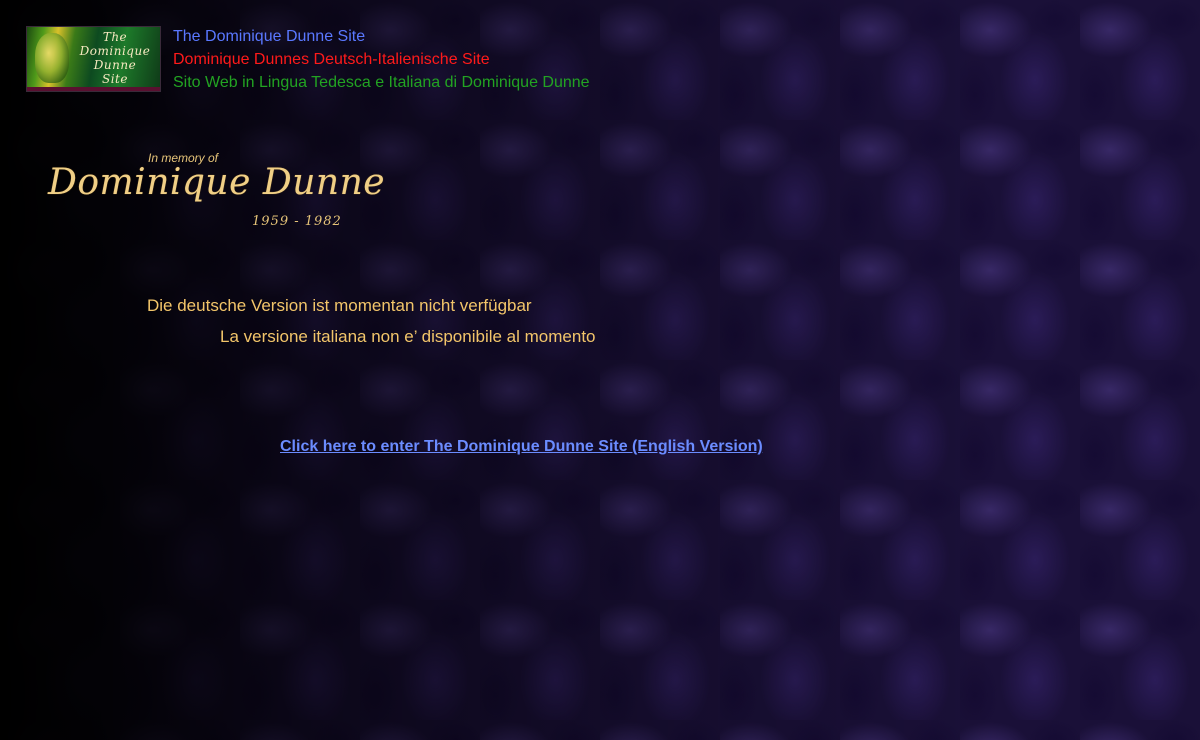 This screenshot has height=740, width=1200. I want to click on logo-text: The Dominique Dunne Site, so click(115, 58).